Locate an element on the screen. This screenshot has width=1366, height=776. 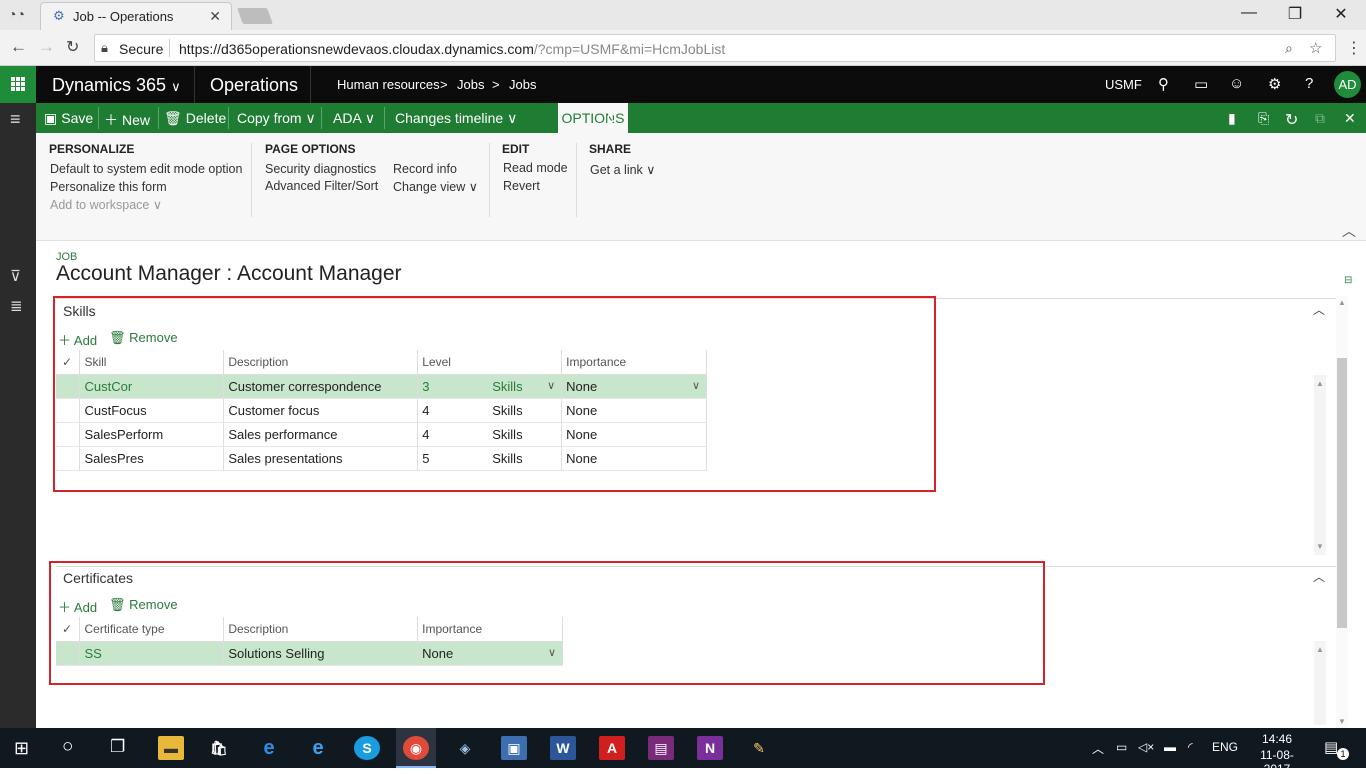
app-brand: Dynamics 365 ∨ is located at coordinates (116, 85).